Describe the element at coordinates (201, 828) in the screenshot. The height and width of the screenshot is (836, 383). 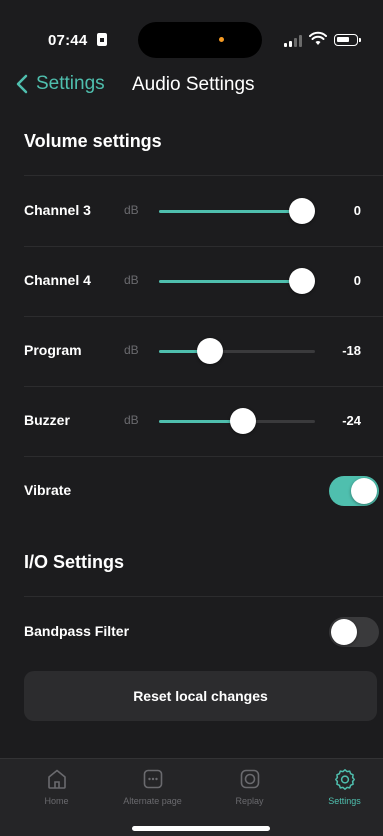
I see `home-indicator` at that location.